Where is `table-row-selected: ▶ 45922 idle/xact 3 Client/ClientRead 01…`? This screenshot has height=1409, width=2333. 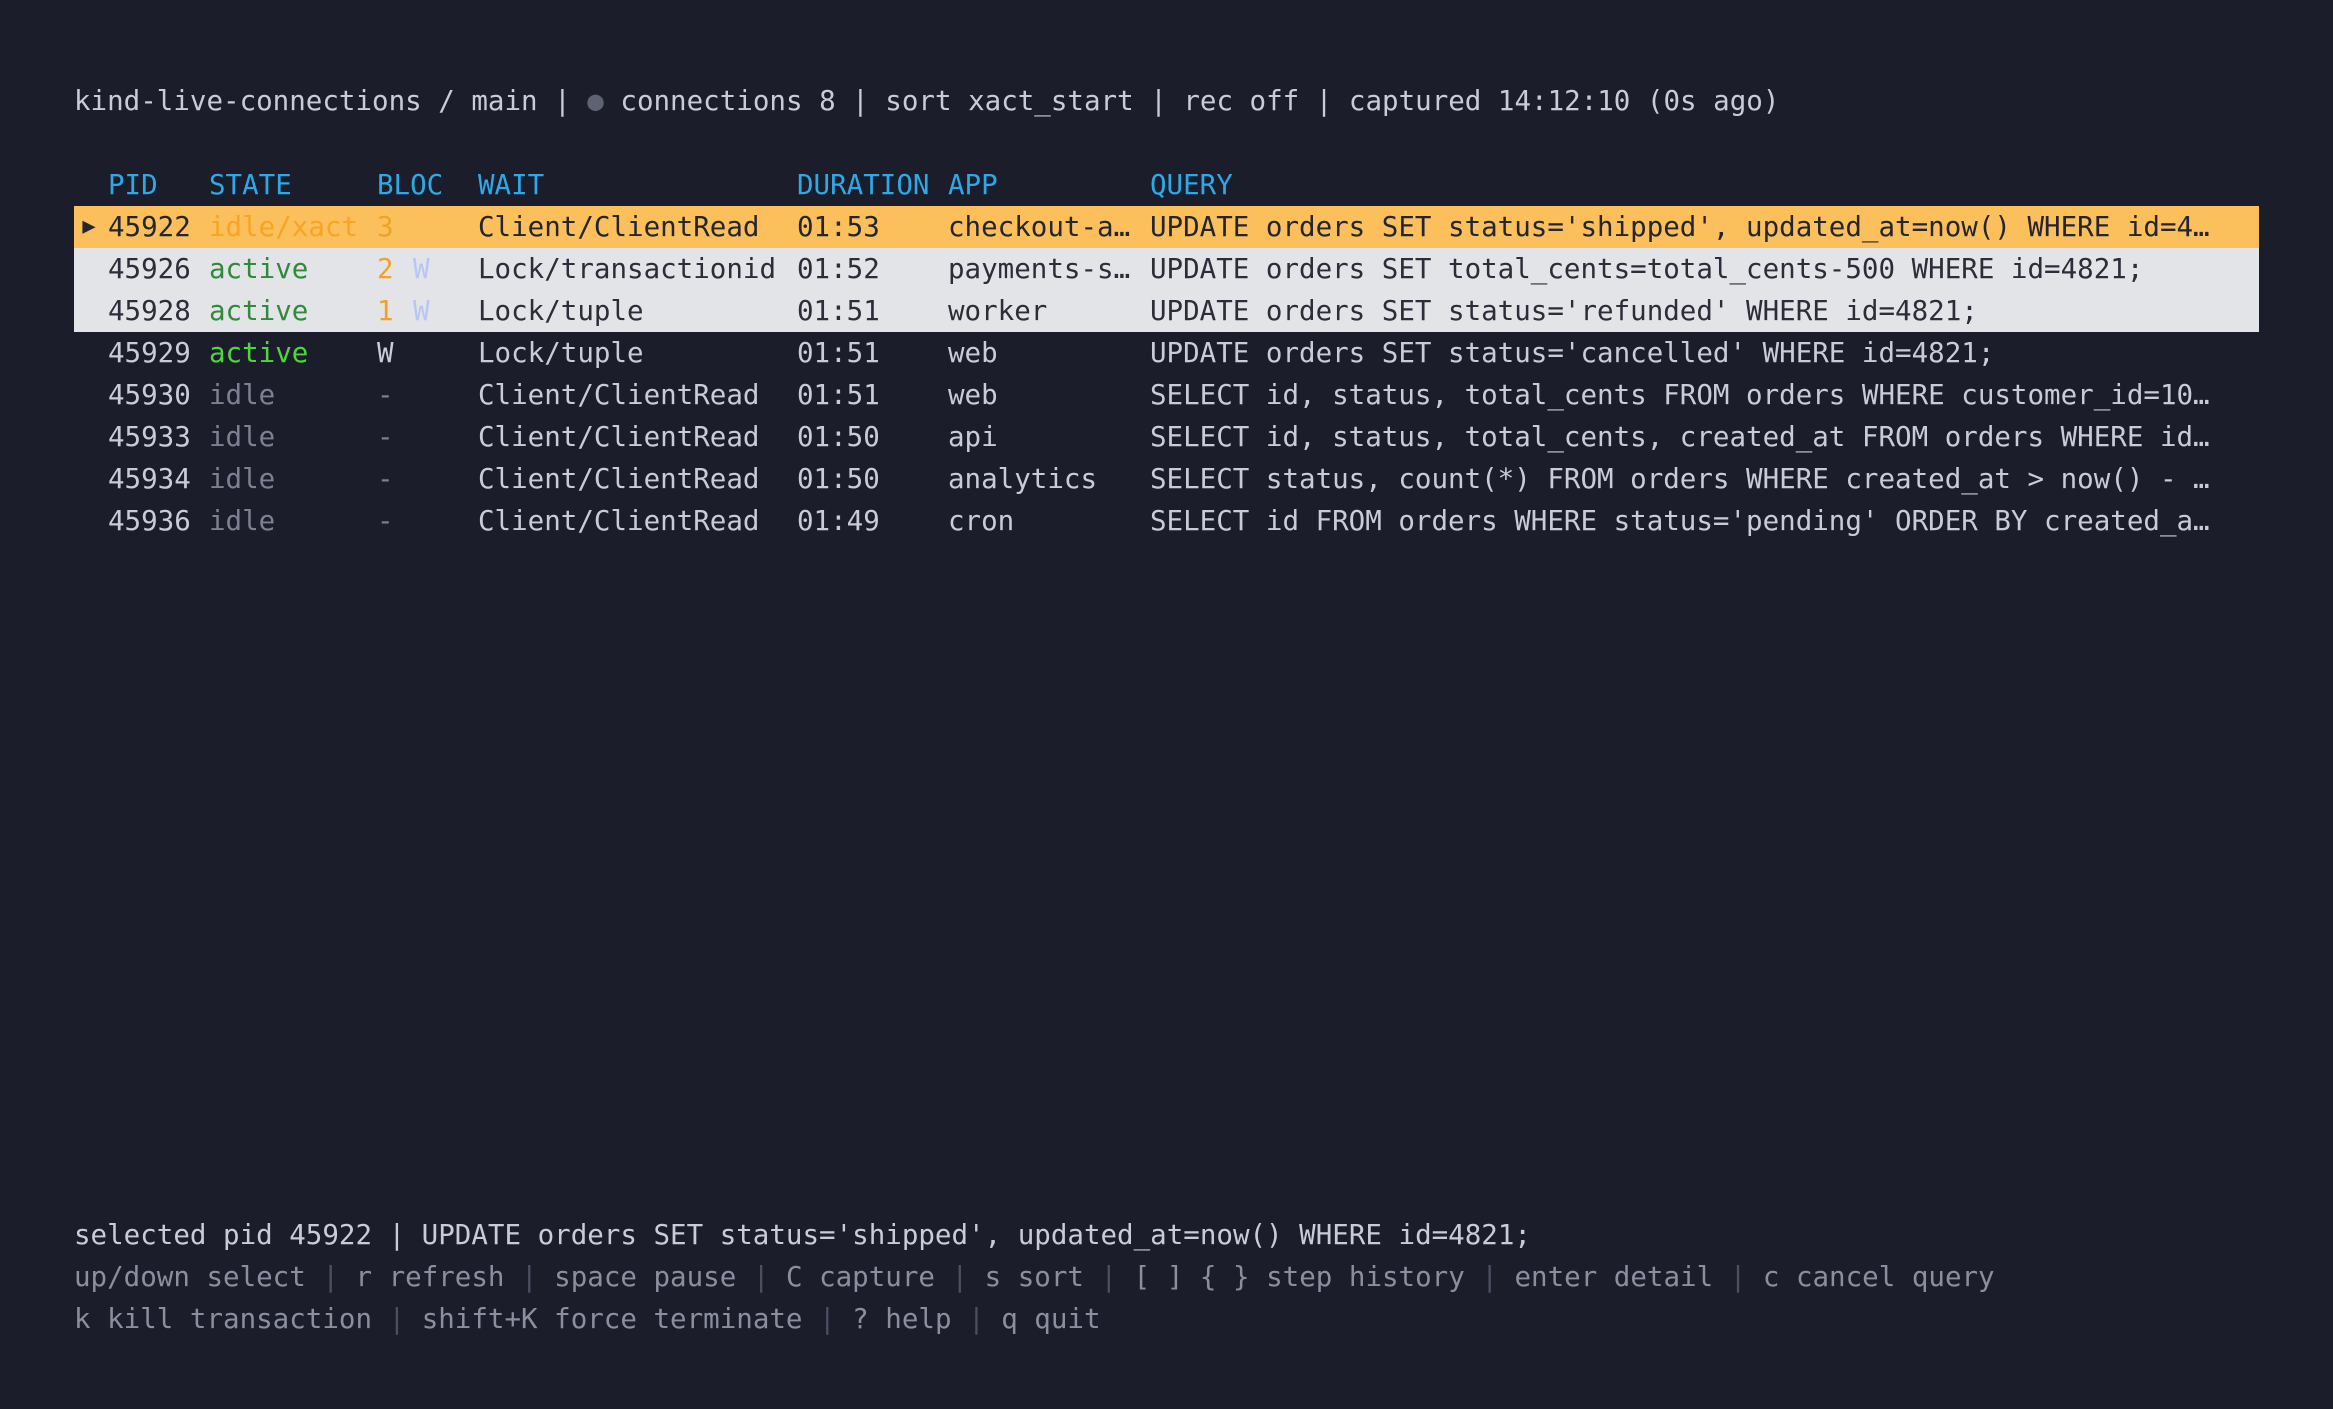
table-row-selected: ▶ 45922 idle/xact 3 Client/ClientRead 01… is located at coordinates (1166, 227).